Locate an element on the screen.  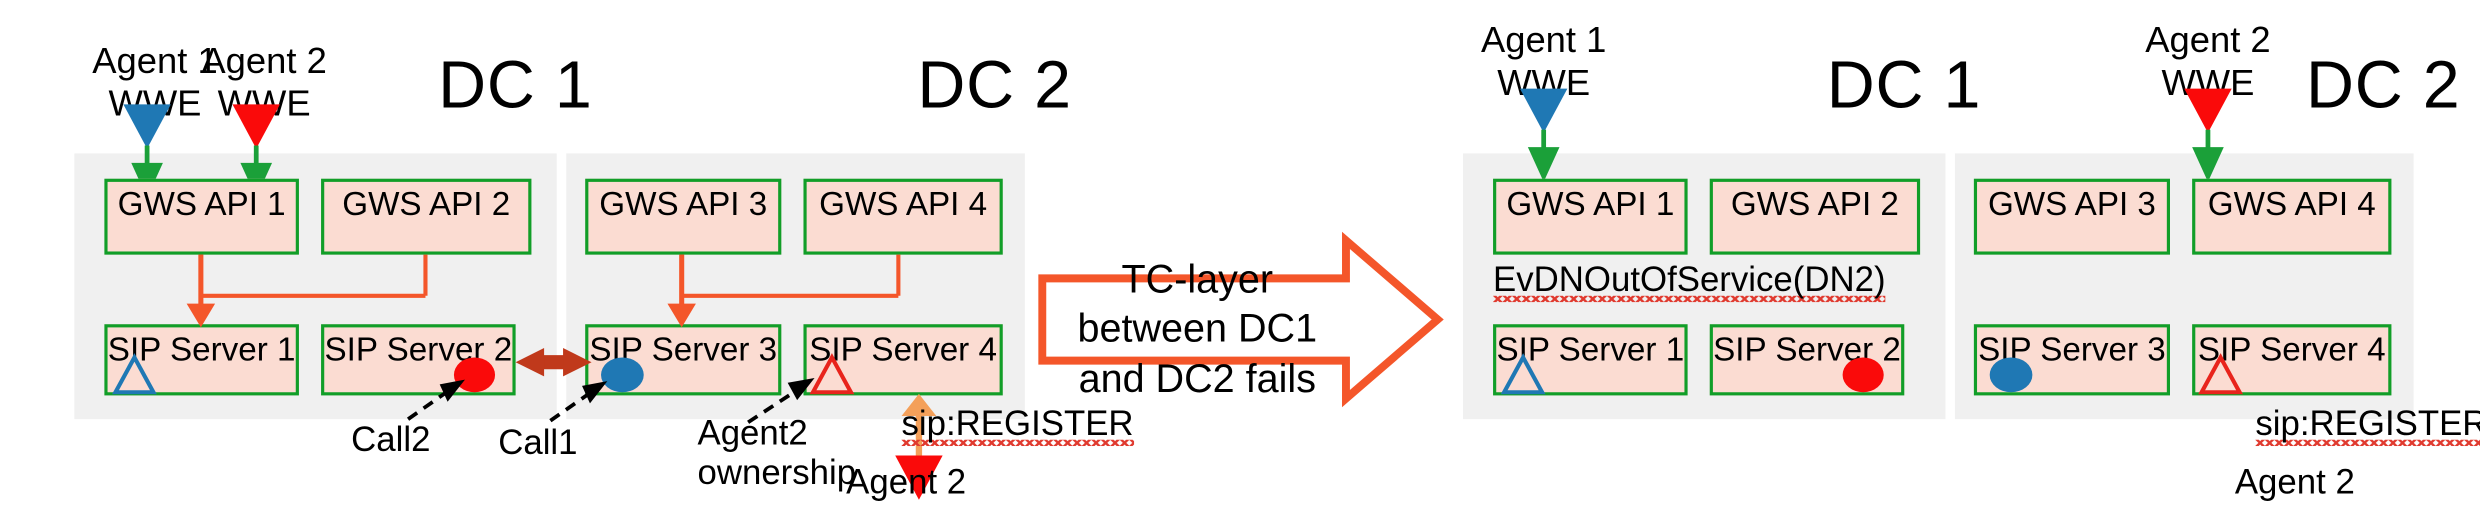
left-agent2-ownership-label: Agent2 ownership is located at coordinates (777, 452).